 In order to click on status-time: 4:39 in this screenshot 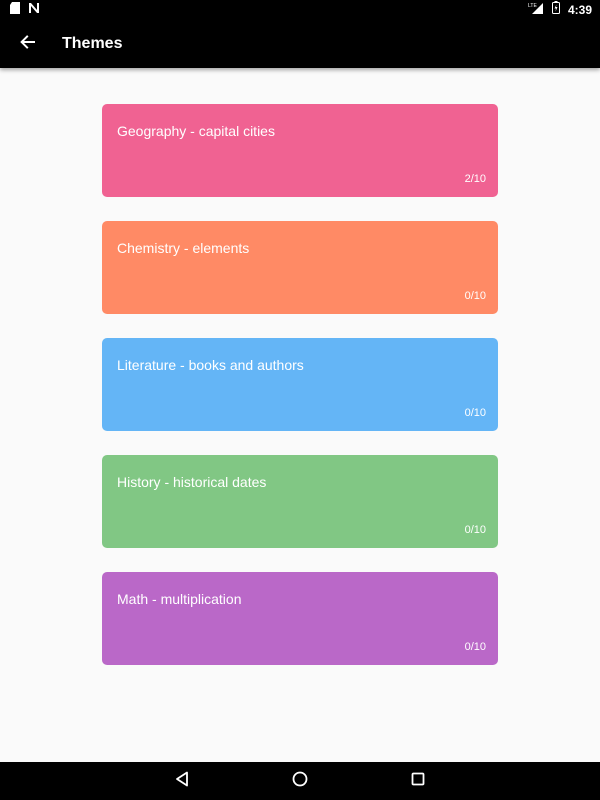, I will do `click(579, 10)`.